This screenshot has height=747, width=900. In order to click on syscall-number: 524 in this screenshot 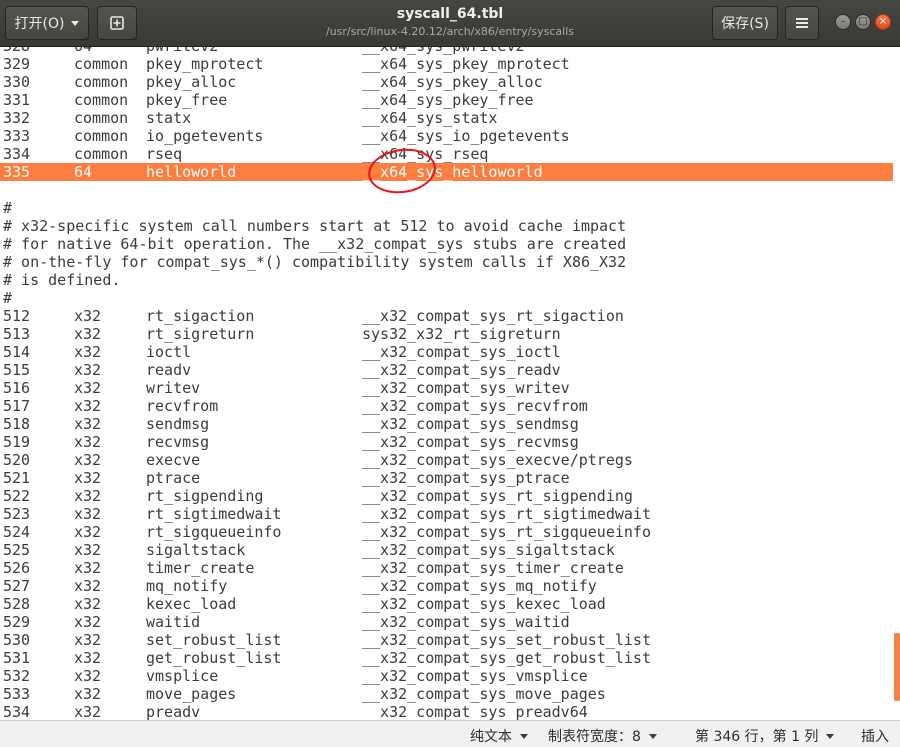, I will do `click(17, 532)`.